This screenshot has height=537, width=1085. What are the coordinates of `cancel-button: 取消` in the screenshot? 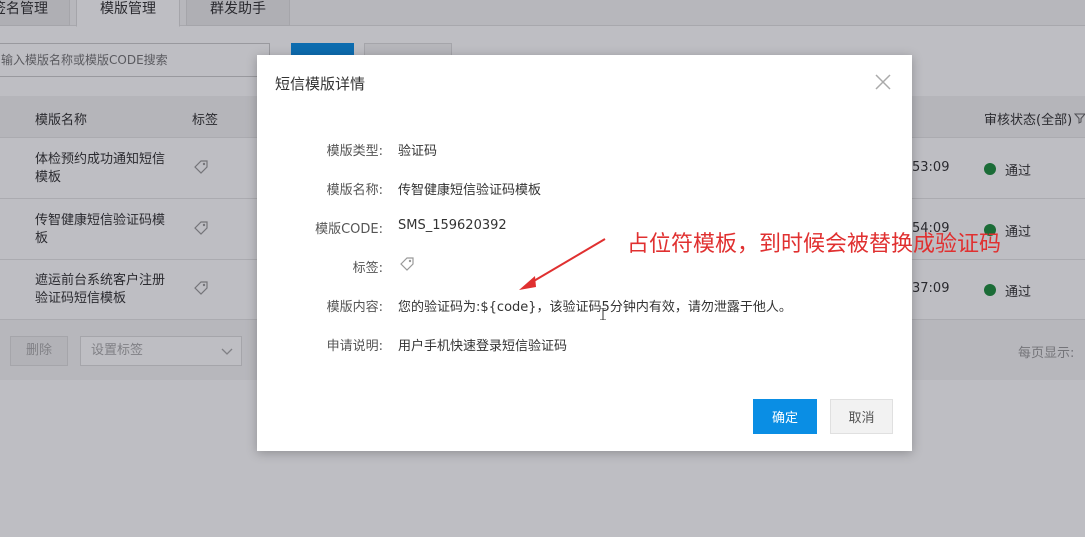 It's located at (861, 416).